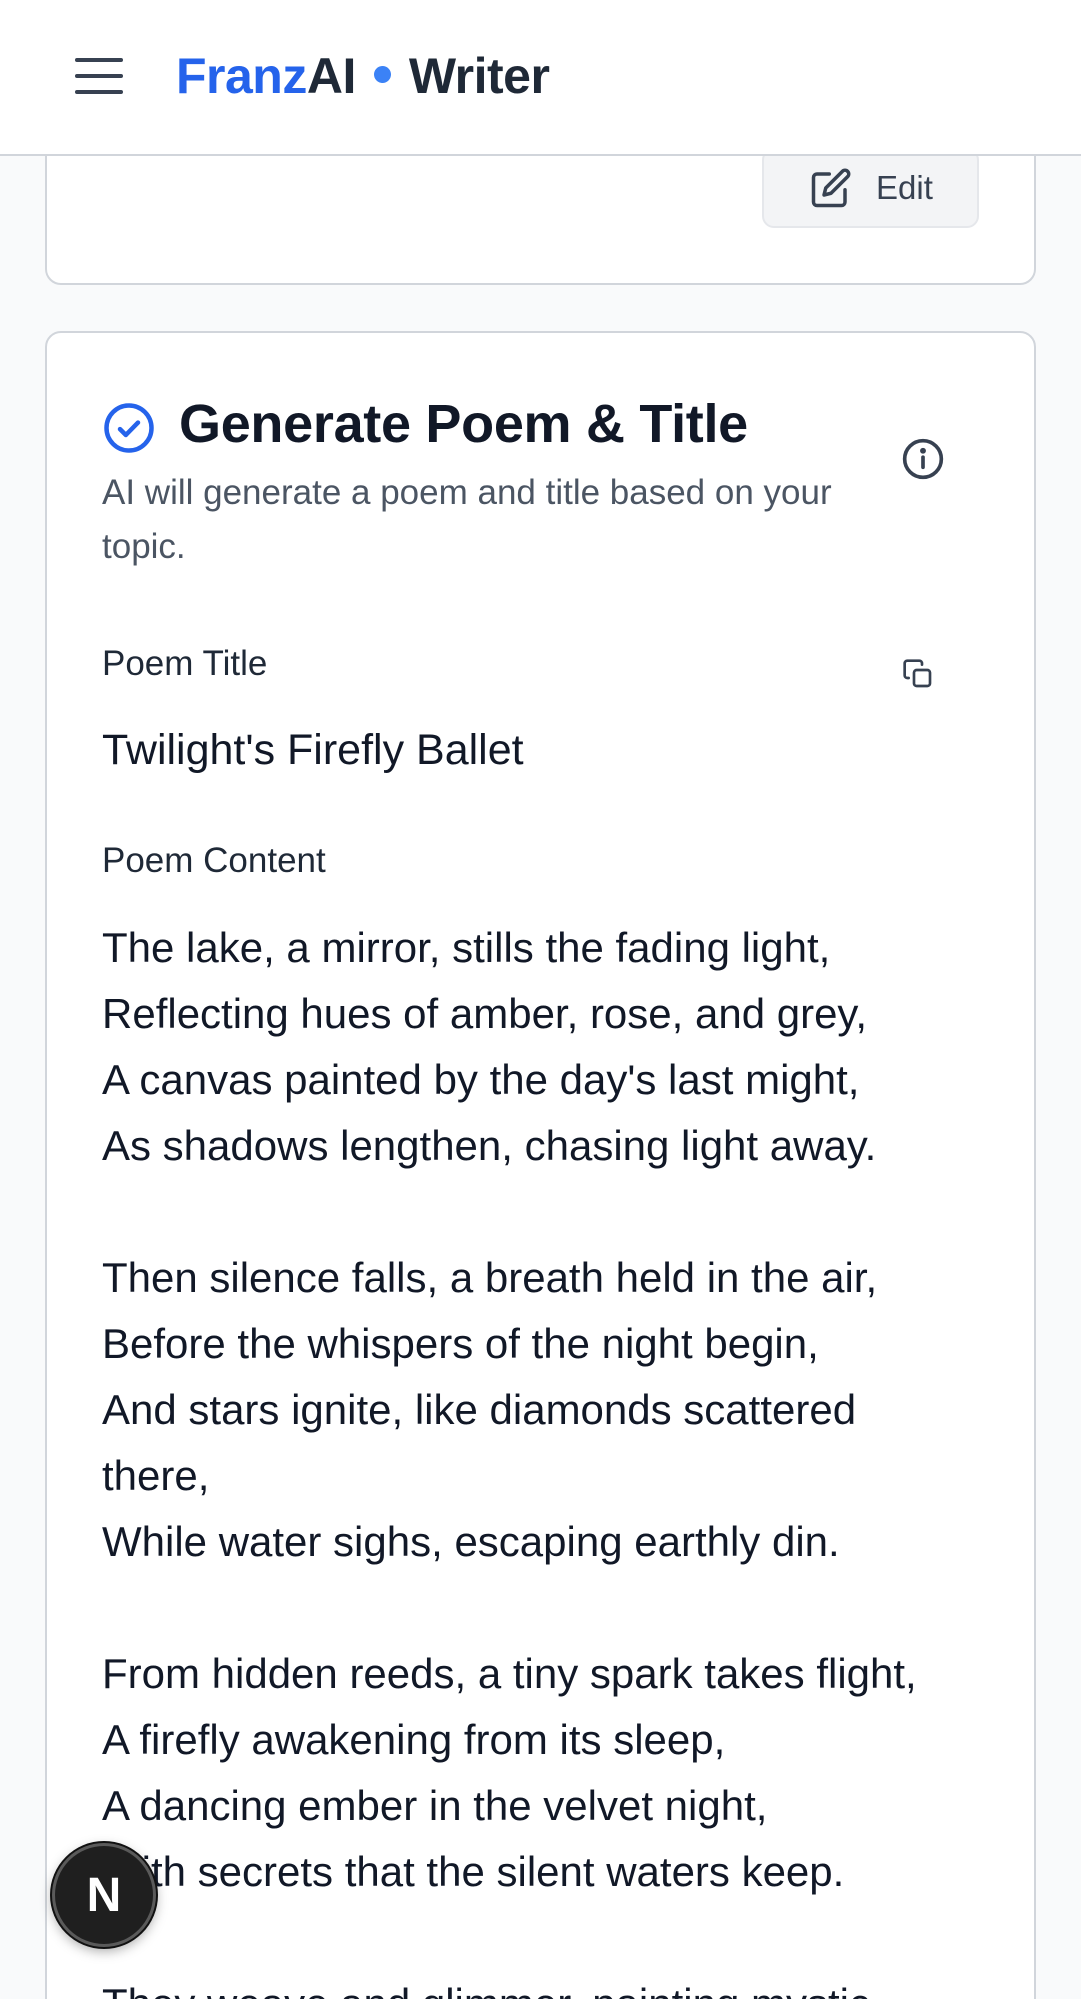  What do you see at coordinates (313, 750) in the screenshot?
I see `poem-title-value: Twilight's Firefly Ballet` at bounding box center [313, 750].